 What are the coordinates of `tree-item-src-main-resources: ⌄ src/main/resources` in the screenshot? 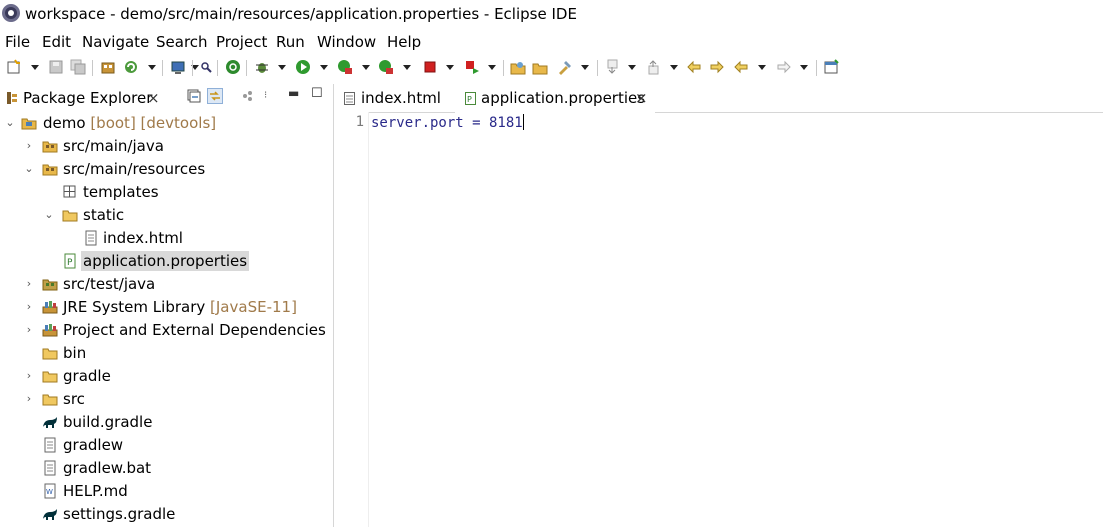 It's located at (166, 169).